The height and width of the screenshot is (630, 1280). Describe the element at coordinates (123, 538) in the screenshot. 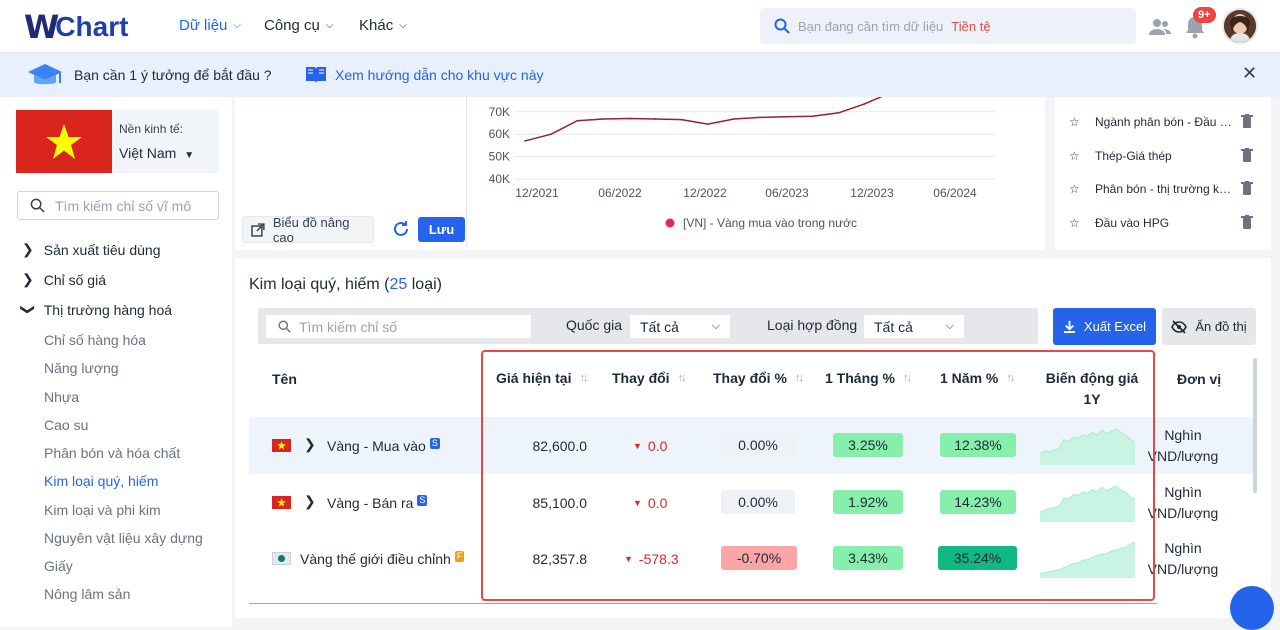

I see `sidebar-item-construction: Nguyên vật liệu xây dựng` at that location.